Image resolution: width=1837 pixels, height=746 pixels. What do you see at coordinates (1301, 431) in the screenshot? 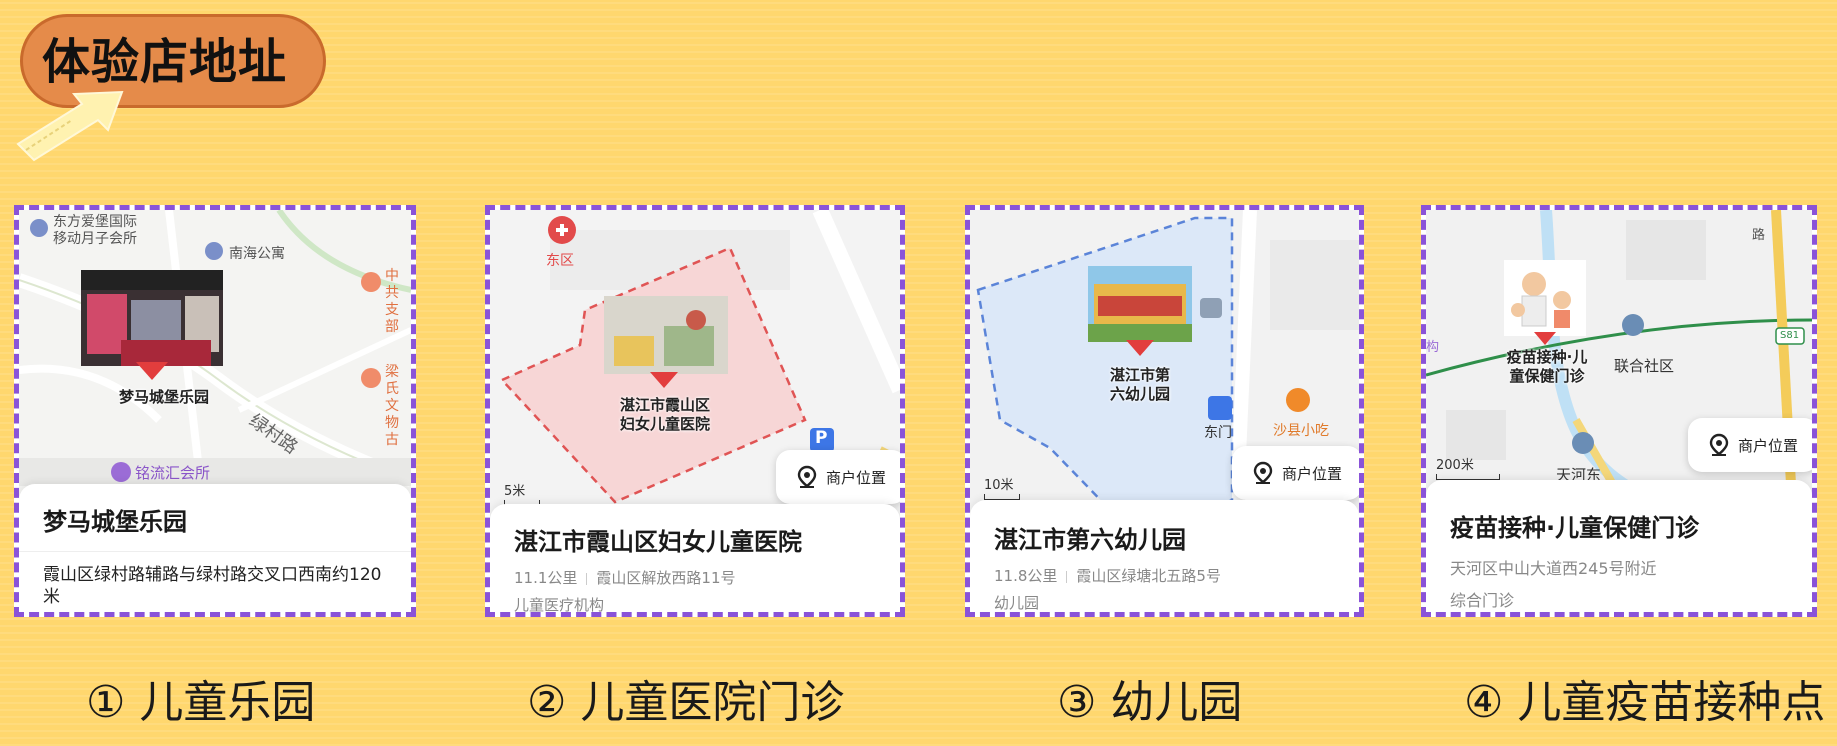
I see `map-label-food: 沙县小吃` at bounding box center [1301, 431].